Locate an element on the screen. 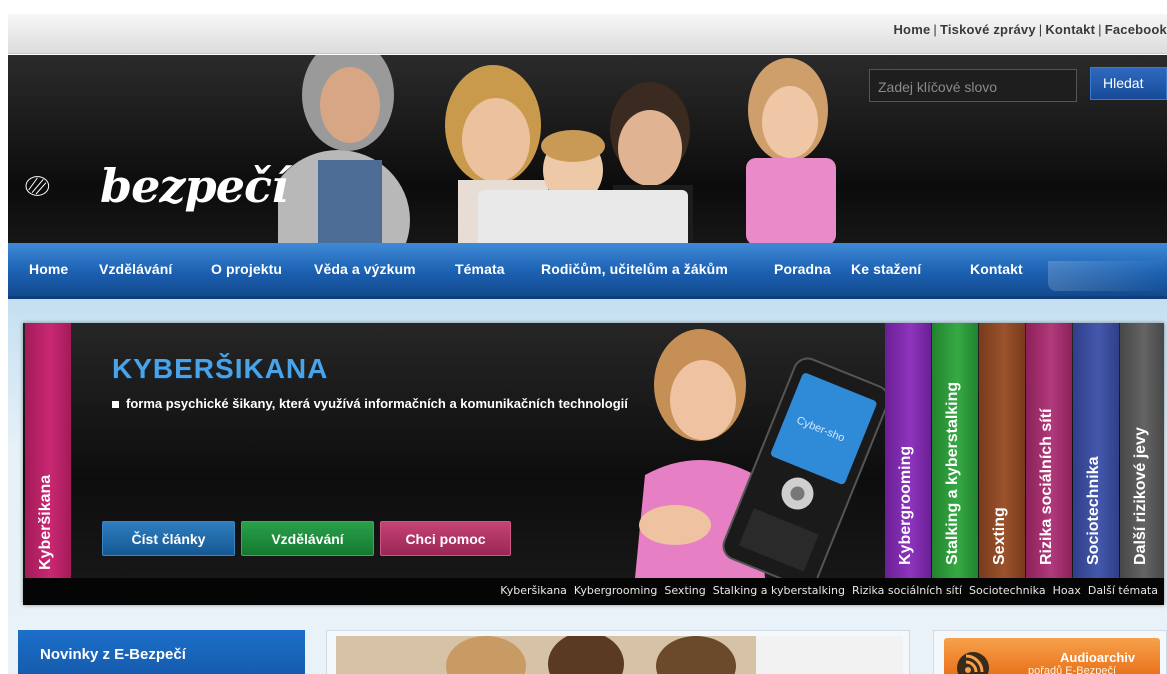 The width and height of the screenshot is (1167, 674). news-title: Novinky z E-Bezpečí is located at coordinates (113, 654).